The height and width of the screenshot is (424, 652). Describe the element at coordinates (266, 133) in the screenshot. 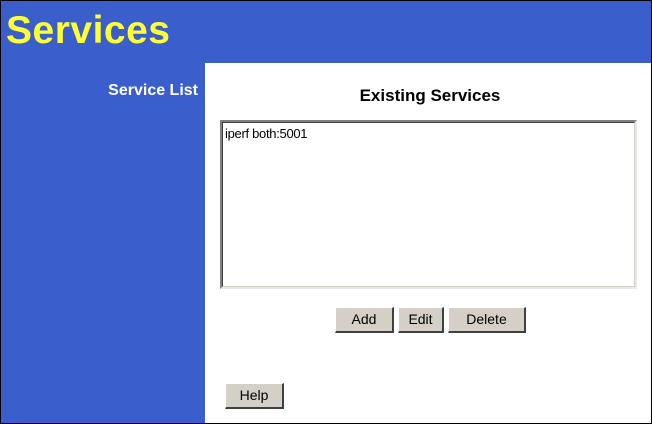

I see `list-item: iperf both:5001` at that location.